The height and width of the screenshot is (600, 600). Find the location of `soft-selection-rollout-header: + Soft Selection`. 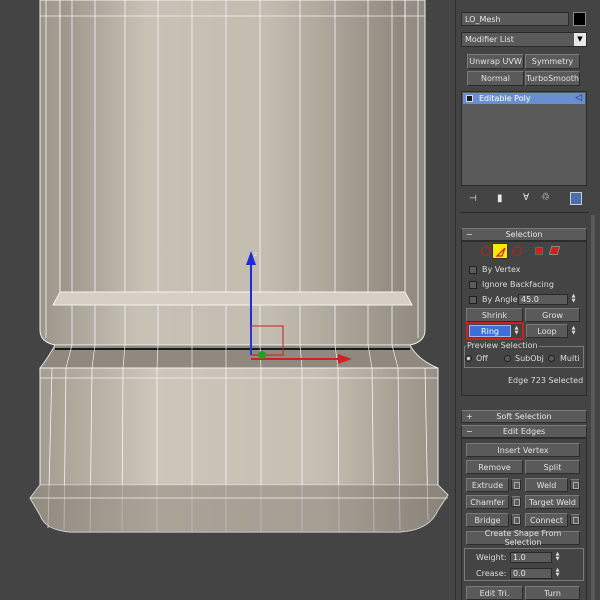

soft-selection-rollout-header: + Soft Selection is located at coordinates (524, 416).